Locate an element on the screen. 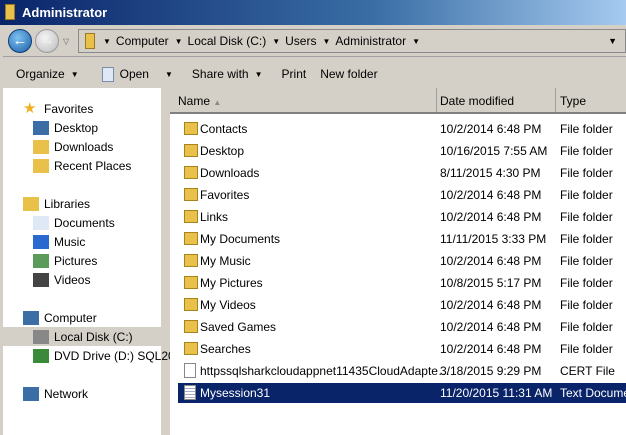 Image resolution: width=626 pixels, height=435 pixels. sidebar-item-pictures: Pictures is located at coordinates (65, 260).